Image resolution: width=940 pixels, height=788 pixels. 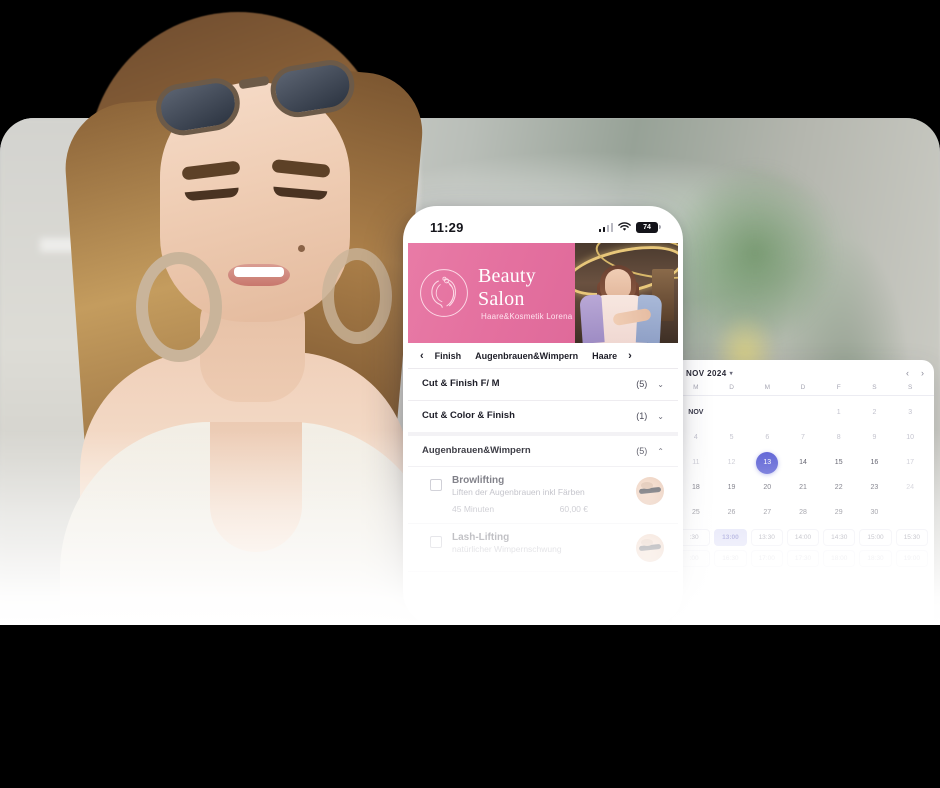 What do you see at coordinates (910, 412) in the screenshot?
I see `calendar-day-3: 3` at bounding box center [910, 412].